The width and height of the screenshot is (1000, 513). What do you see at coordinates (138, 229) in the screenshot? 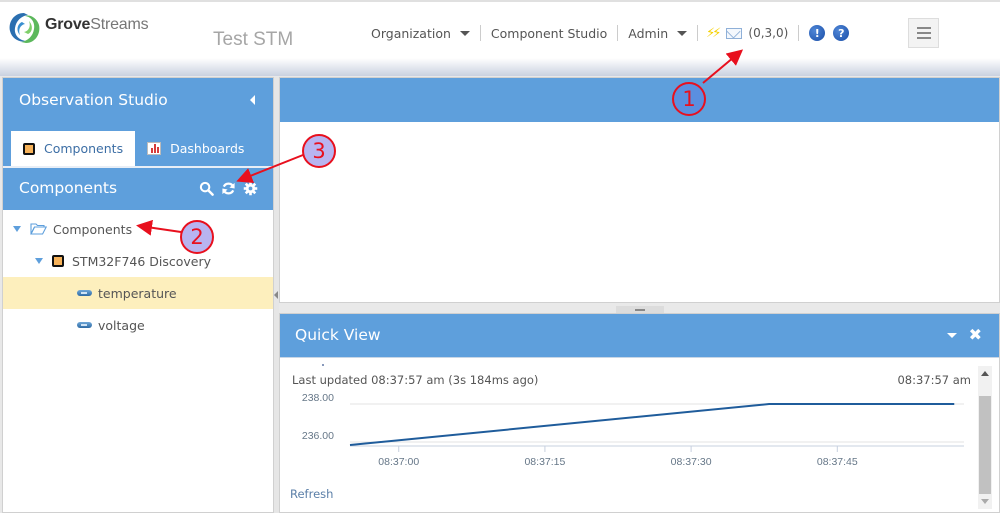
I see `tree-node-components-folder: Components` at bounding box center [138, 229].